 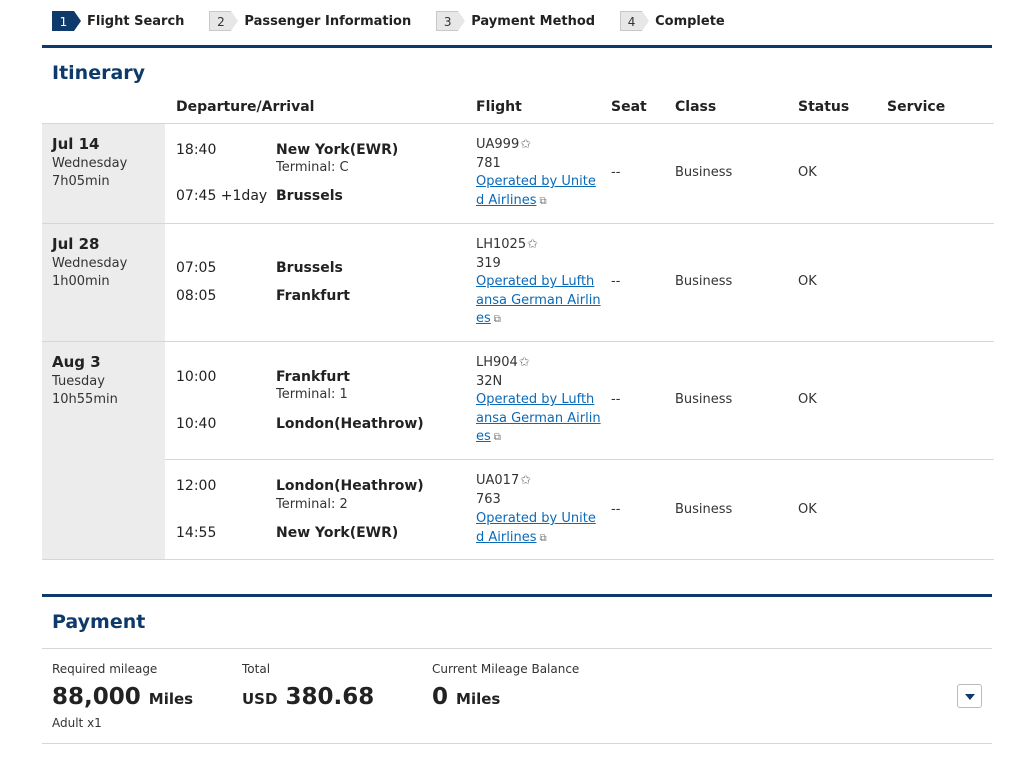 I want to click on chevron-down-icon, so click(x=969, y=696).